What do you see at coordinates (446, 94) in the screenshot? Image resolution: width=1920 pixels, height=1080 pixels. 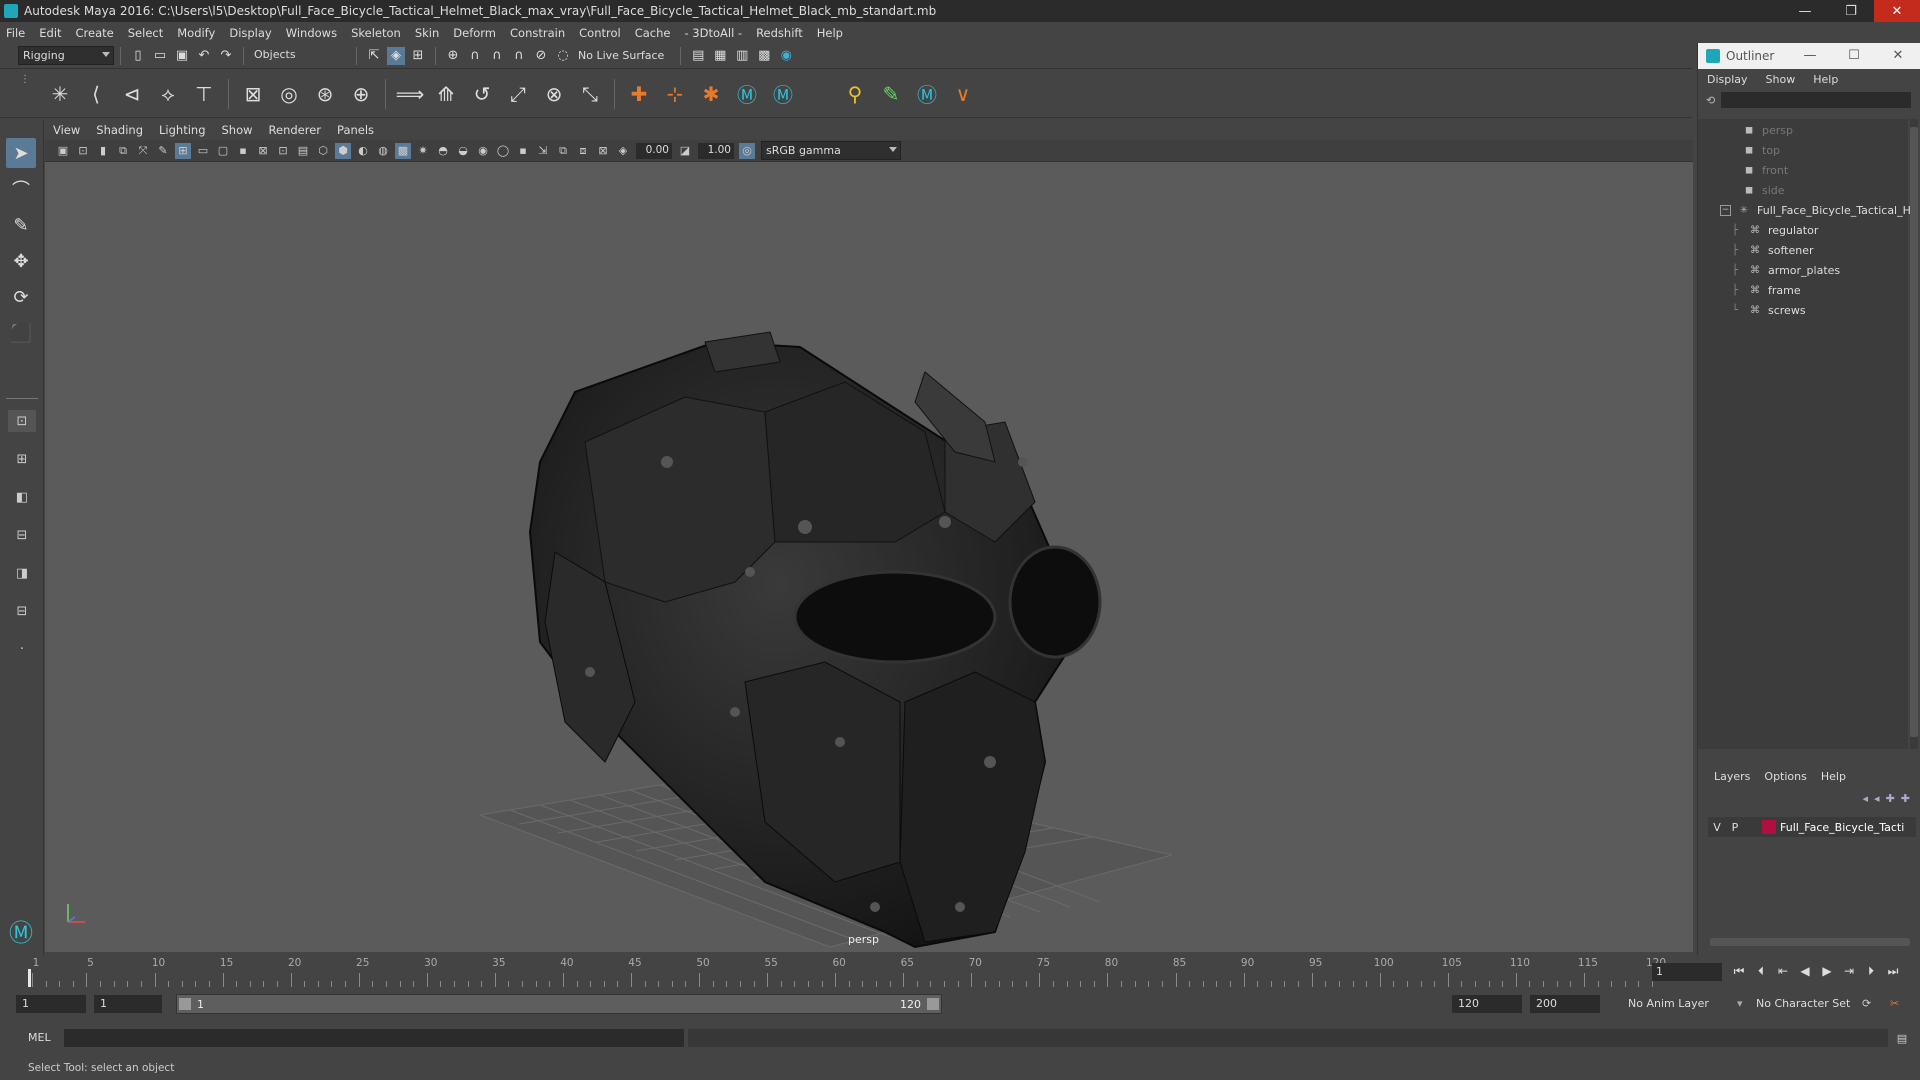 I see `detach-skin-icon: ⟰` at bounding box center [446, 94].